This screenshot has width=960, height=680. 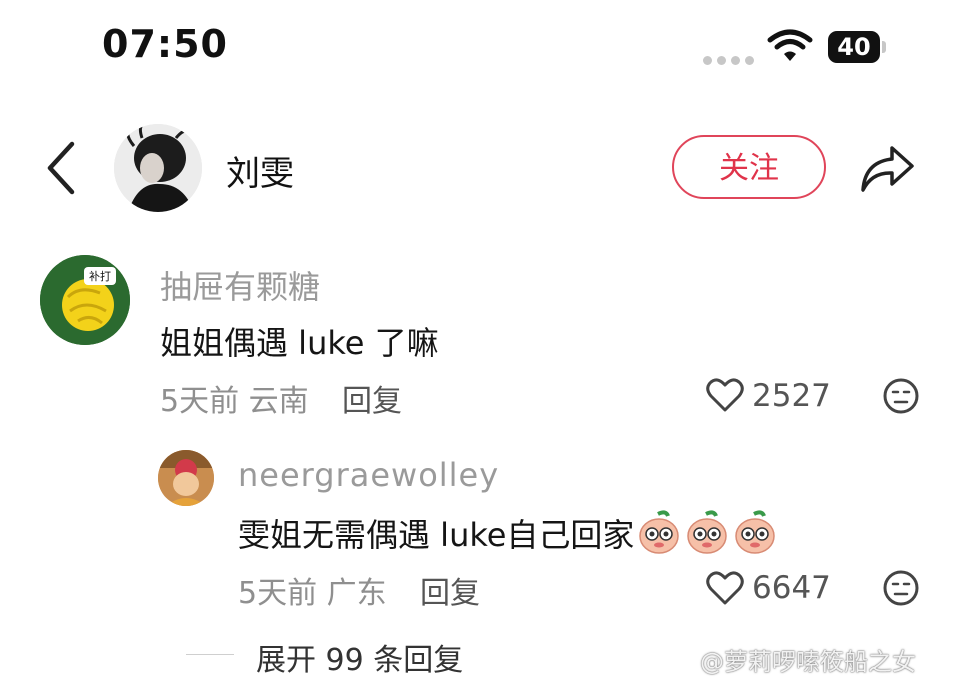 What do you see at coordinates (790, 48) in the screenshot?
I see `wifi-icon` at bounding box center [790, 48].